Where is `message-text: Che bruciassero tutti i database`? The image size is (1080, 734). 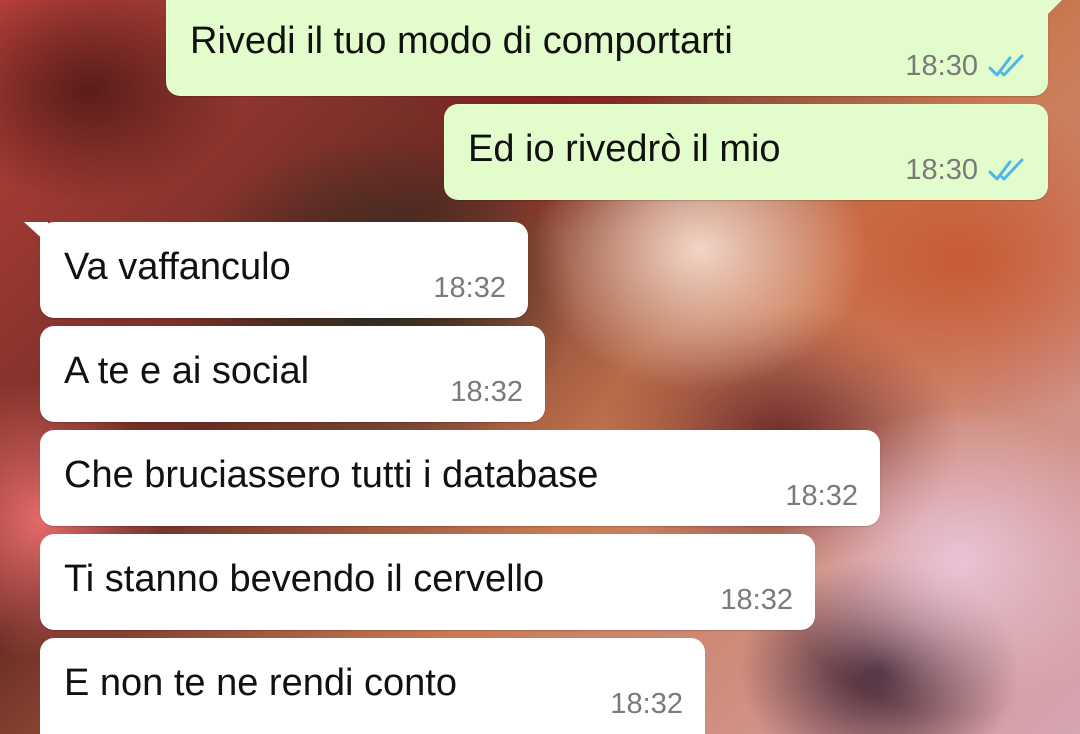
message-text: Che bruciassero tutti i database is located at coordinates (331, 475).